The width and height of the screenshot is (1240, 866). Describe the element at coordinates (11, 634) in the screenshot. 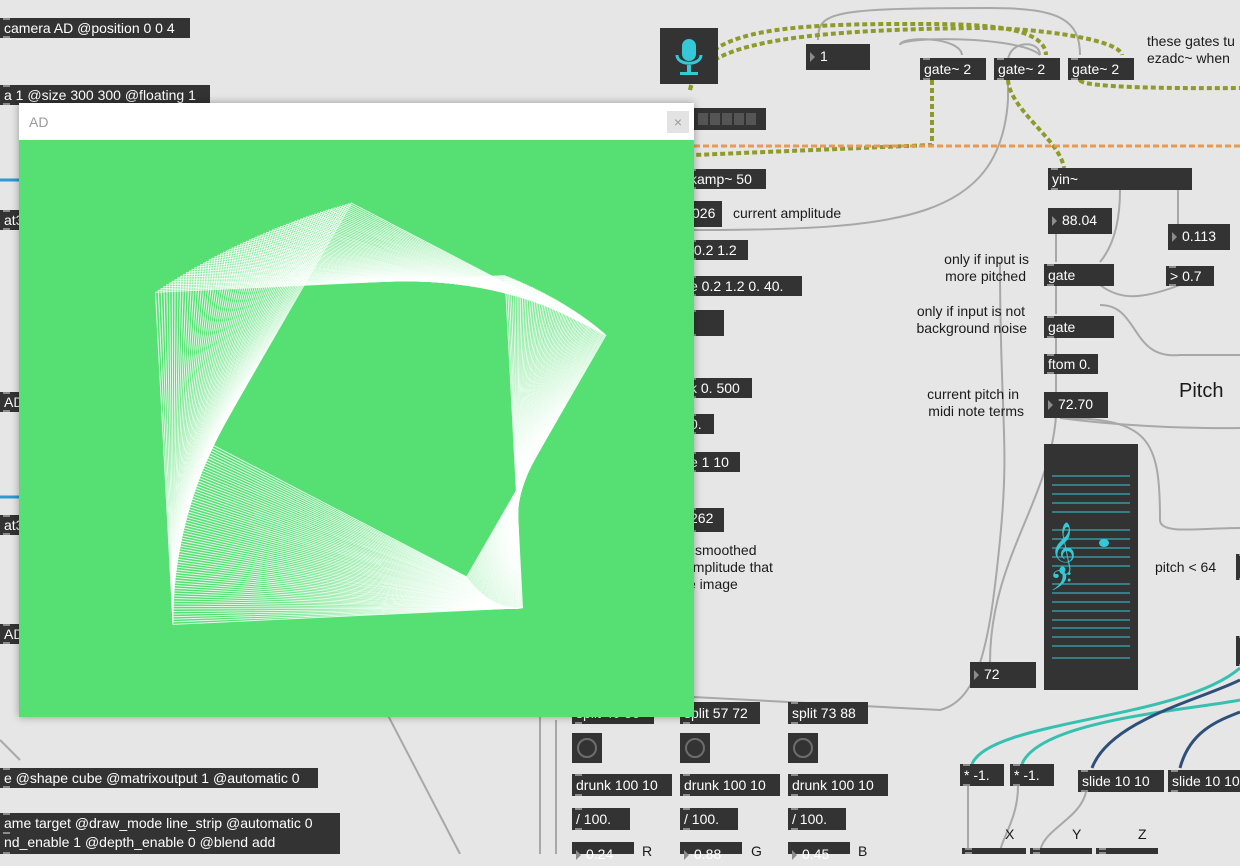

I see `left-object-9: AD` at that location.